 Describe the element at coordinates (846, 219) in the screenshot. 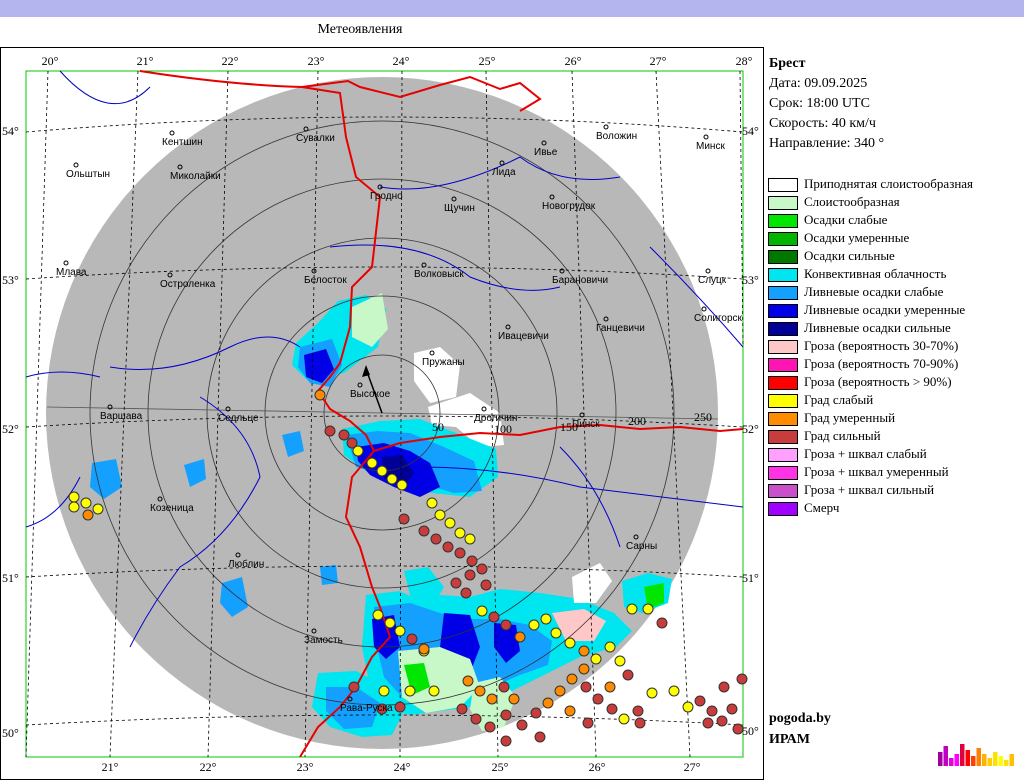

I see `legend-label: Осадки слабые` at that location.